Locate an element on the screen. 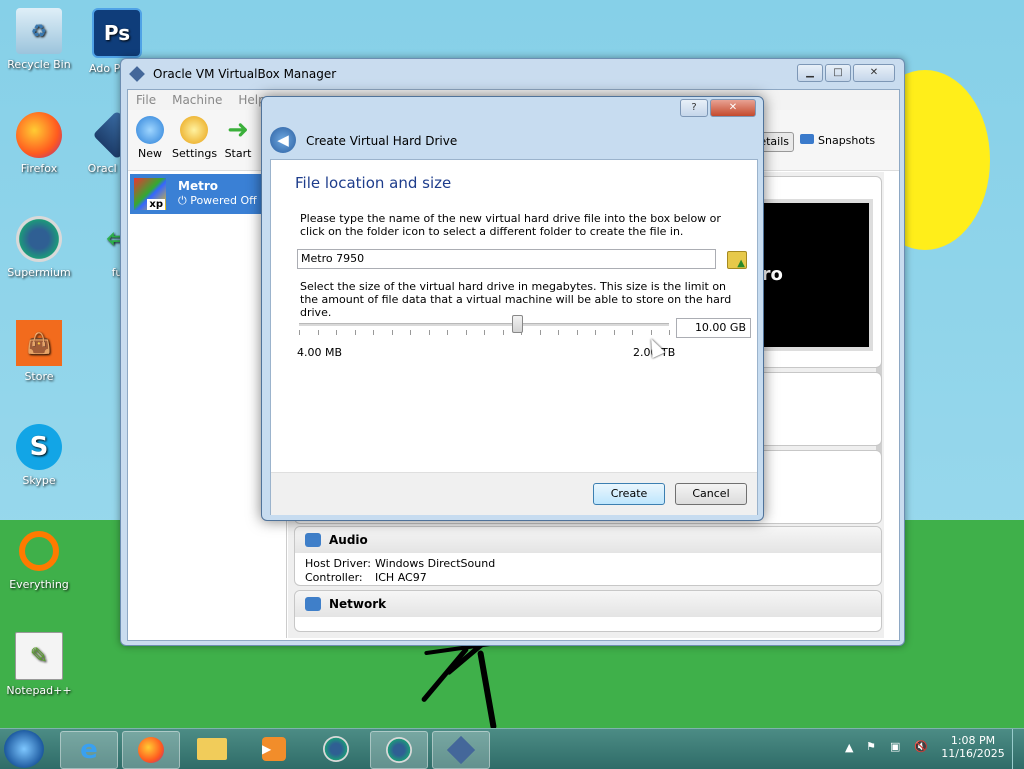 Image resolution: width=1024 pixels, height=769 pixels. close-icon: ✕ is located at coordinates (733, 107).